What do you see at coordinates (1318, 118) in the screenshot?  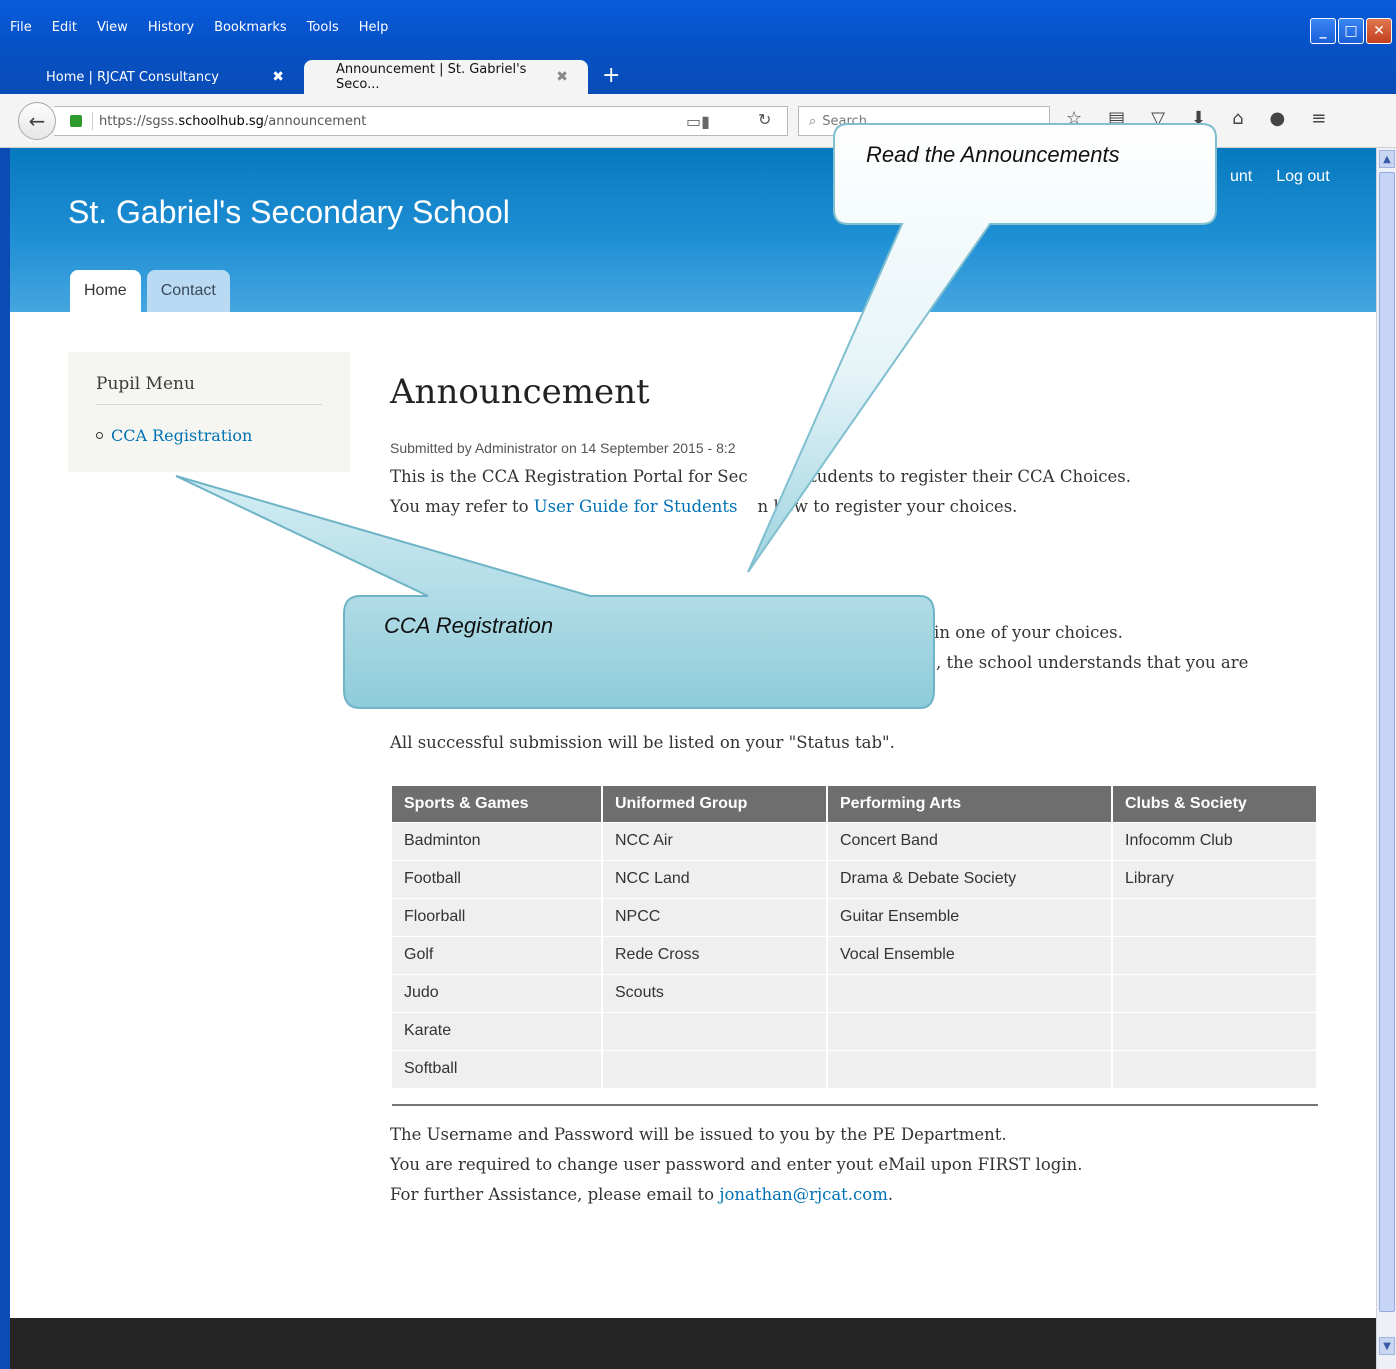 I see `hamburger-menu-icon: ≡` at bounding box center [1318, 118].